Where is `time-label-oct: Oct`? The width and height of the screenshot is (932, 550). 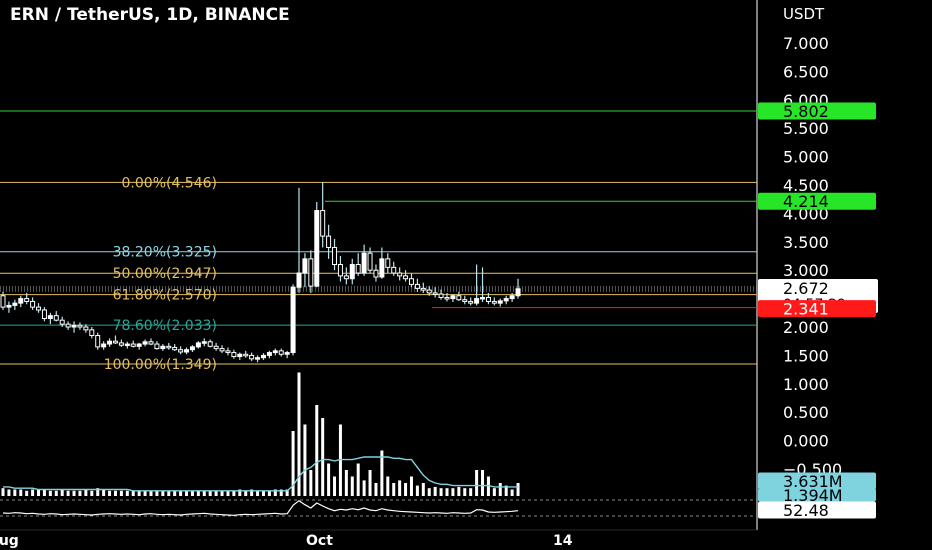
time-label-oct: Oct is located at coordinates (319, 541).